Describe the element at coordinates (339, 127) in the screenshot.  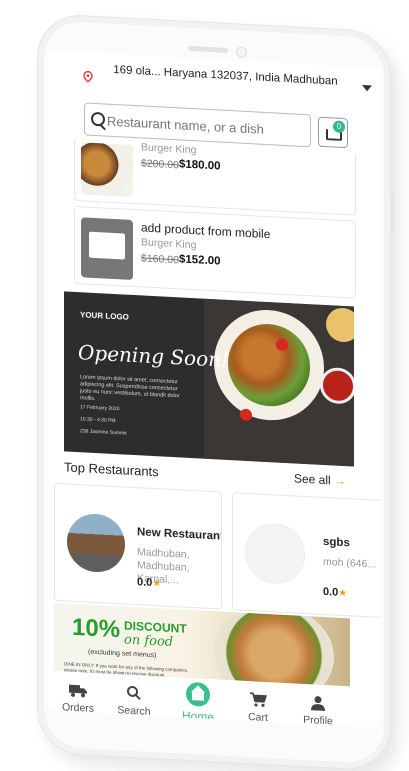
I see `cart-count-badge: 0` at that location.